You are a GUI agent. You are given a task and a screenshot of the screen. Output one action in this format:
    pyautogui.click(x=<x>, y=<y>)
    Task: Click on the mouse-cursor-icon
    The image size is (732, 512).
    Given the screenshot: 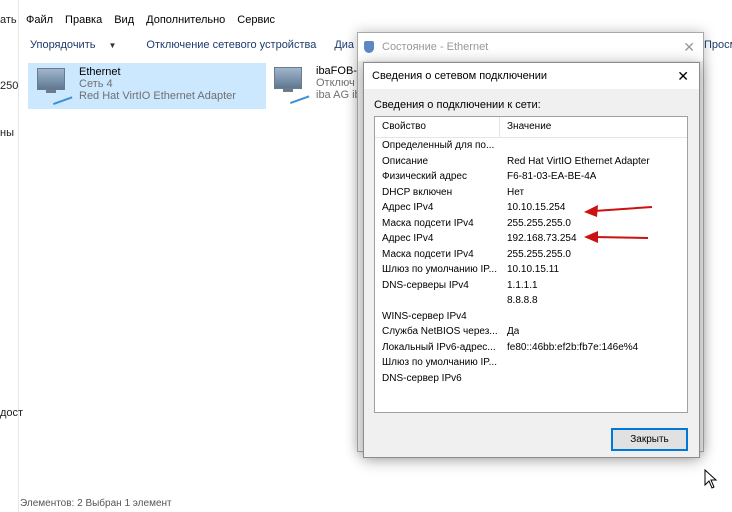 What is the action you would take?
    pyautogui.click(x=711, y=479)
    